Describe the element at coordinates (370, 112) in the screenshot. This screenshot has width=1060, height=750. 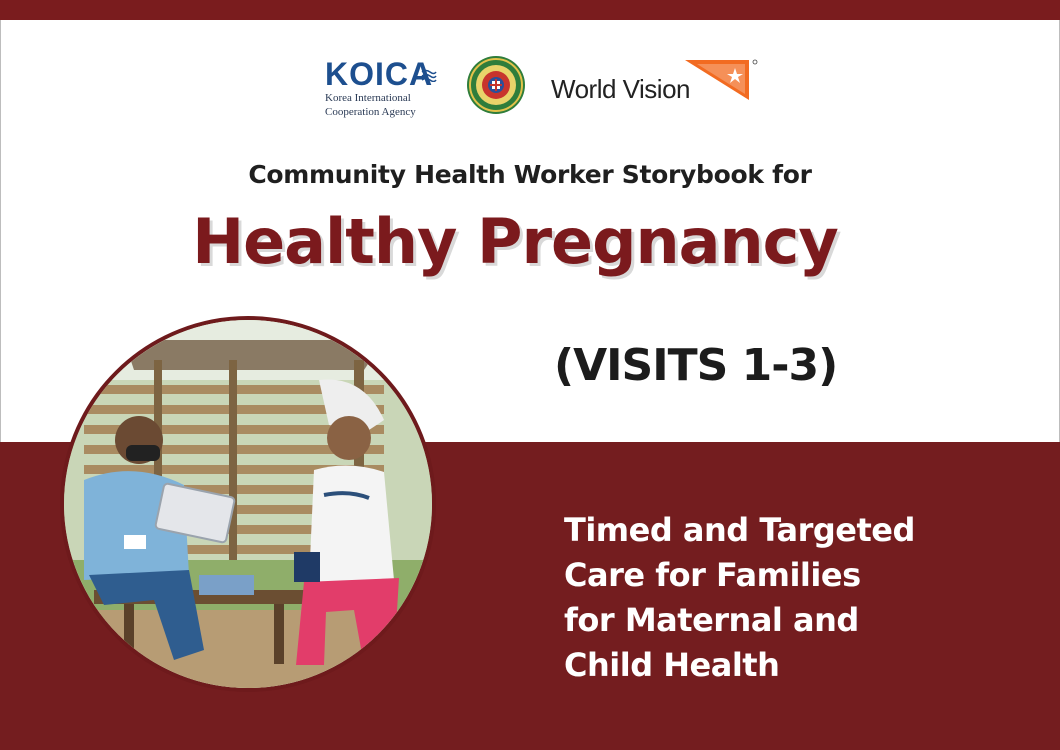
I see `koica-subtitle-2: Cooperation Agency` at that location.